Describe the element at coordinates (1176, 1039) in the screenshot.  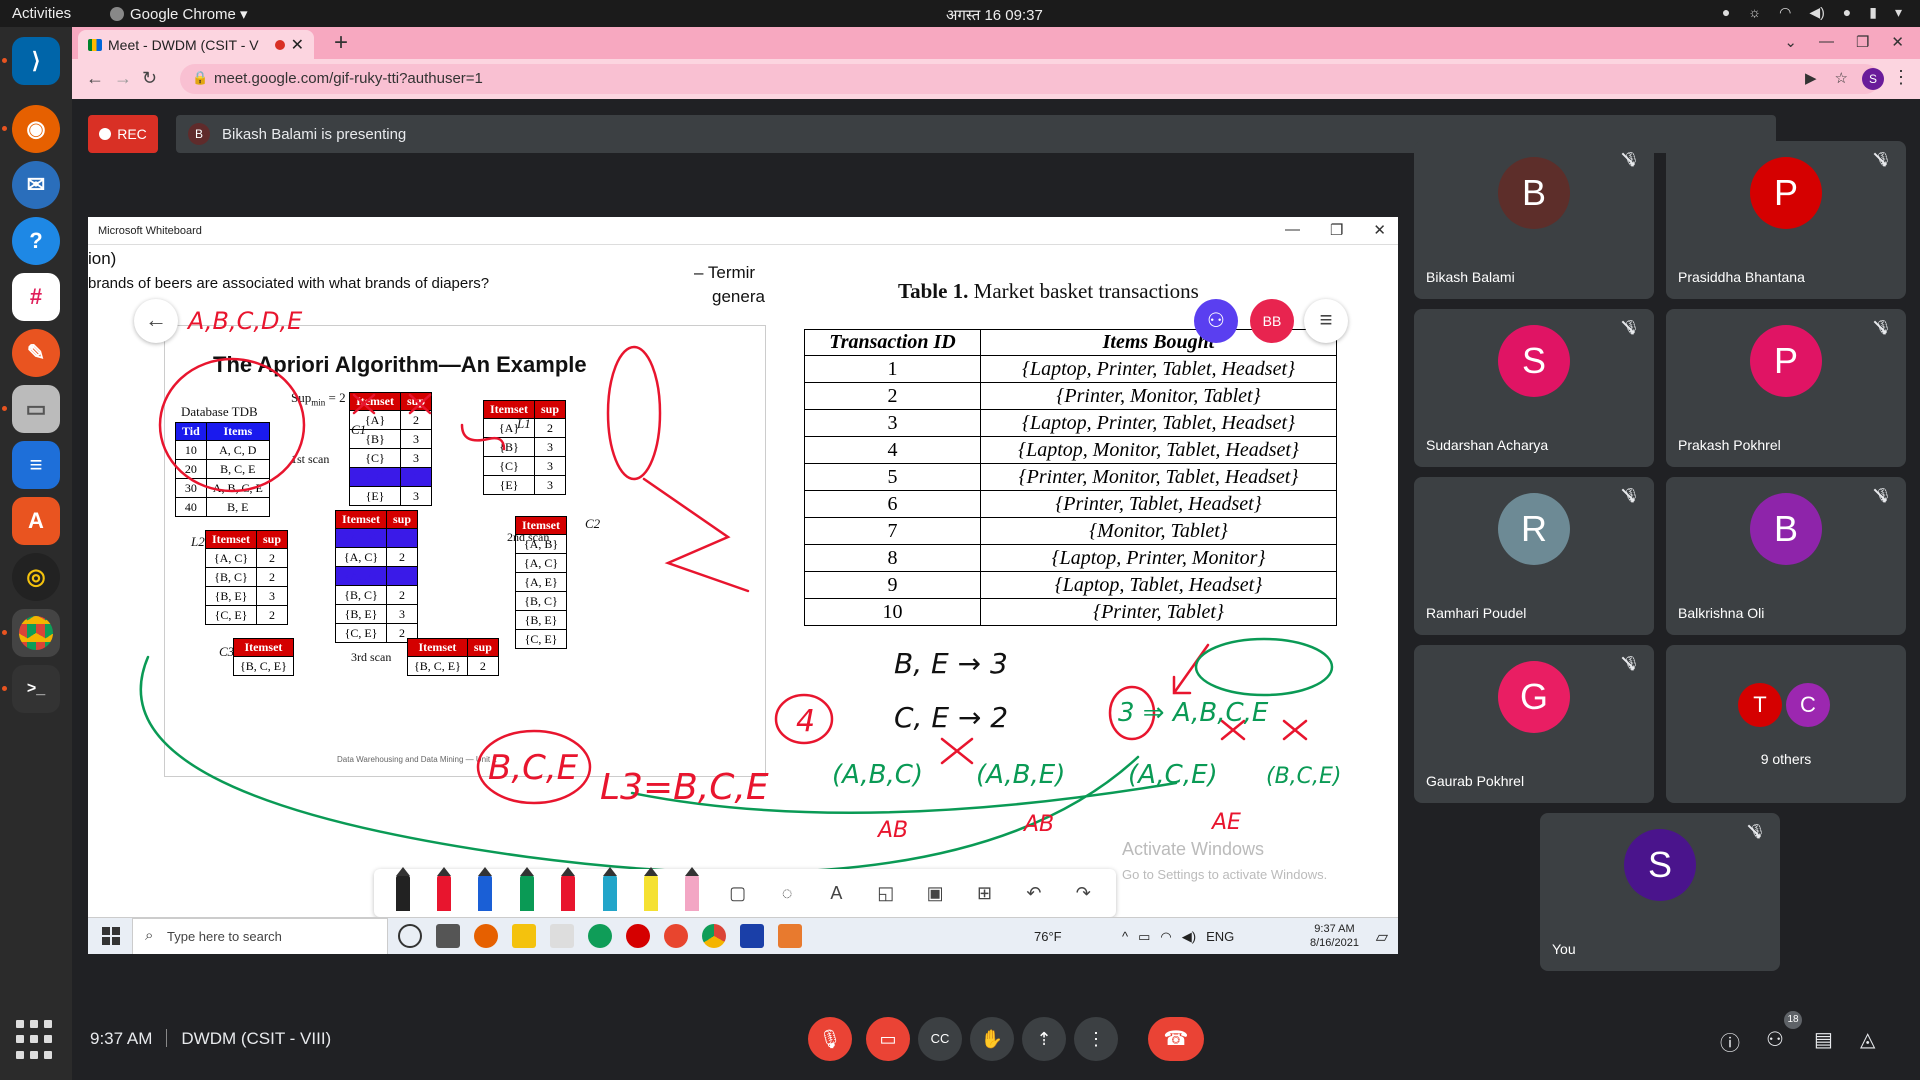
I see `end-call-button: ☎` at that location.